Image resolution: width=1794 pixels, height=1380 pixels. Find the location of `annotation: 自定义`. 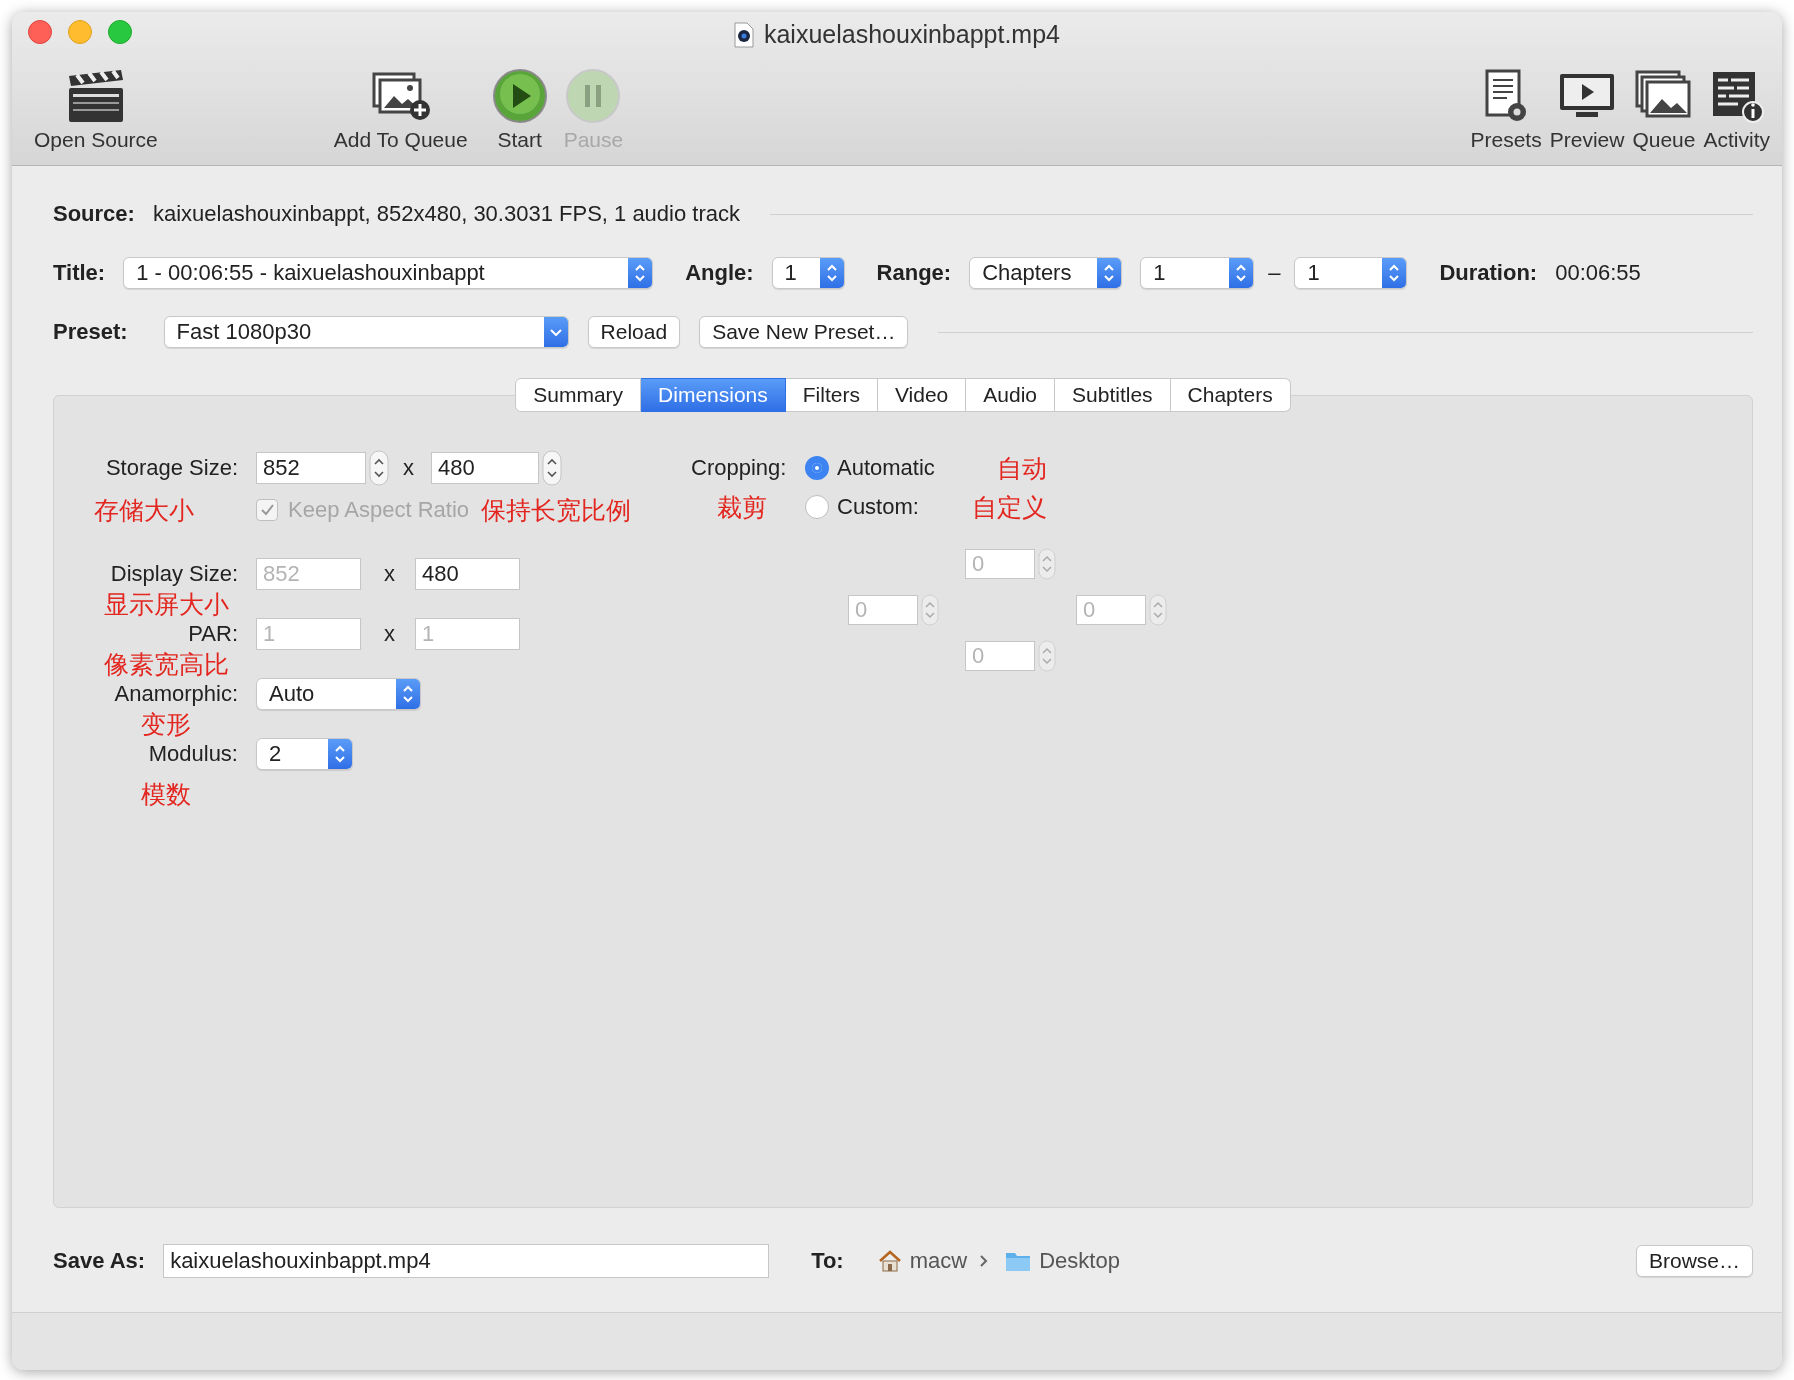

annotation: 自定义 is located at coordinates (1010, 507).